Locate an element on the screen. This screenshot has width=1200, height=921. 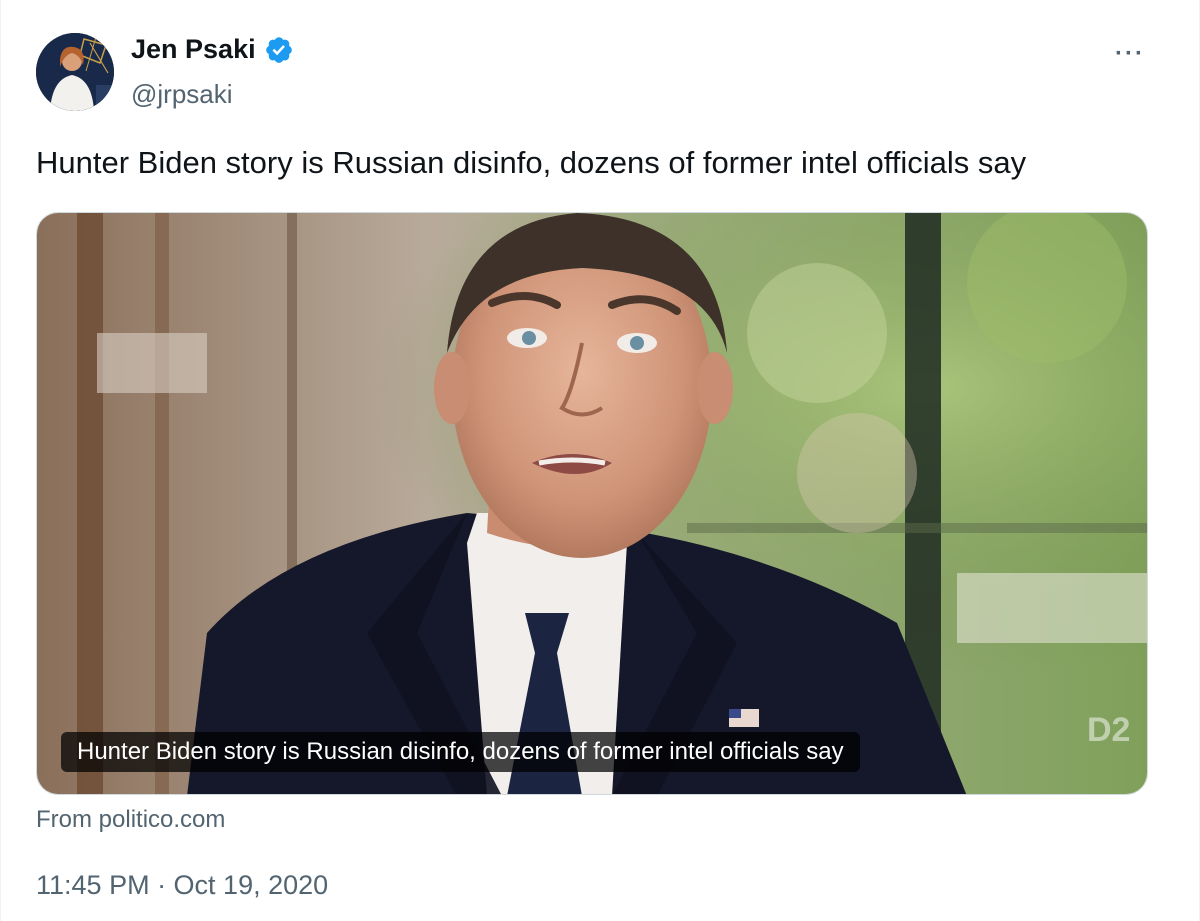
author-handle: @jrpsaki is located at coordinates (182, 94).